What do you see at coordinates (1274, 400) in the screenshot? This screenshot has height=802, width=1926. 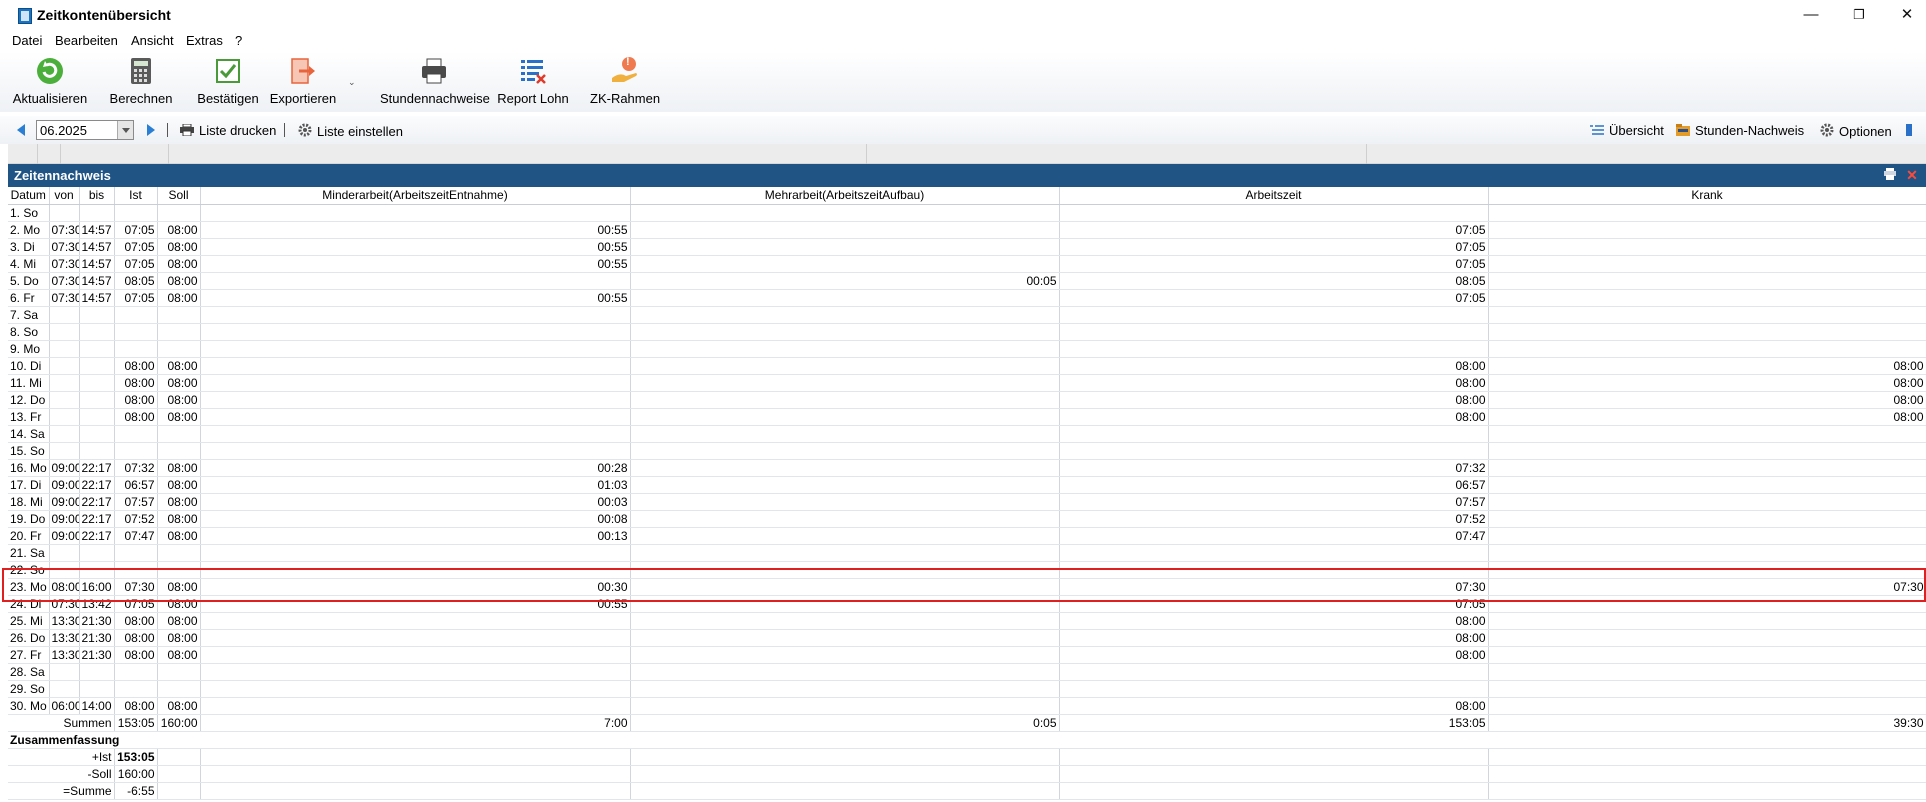 I see `cell-arbeitszeit: 08:00` at bounding box center [1274, 400].